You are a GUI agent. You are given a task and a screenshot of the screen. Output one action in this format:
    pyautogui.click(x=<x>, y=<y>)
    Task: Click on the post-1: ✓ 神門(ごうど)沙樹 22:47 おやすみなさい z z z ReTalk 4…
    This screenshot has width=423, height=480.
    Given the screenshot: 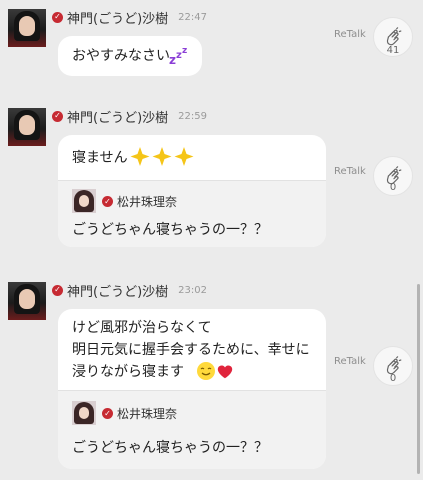 What is the action you would take?
    pyautogui.click(x=211, y=44)
    